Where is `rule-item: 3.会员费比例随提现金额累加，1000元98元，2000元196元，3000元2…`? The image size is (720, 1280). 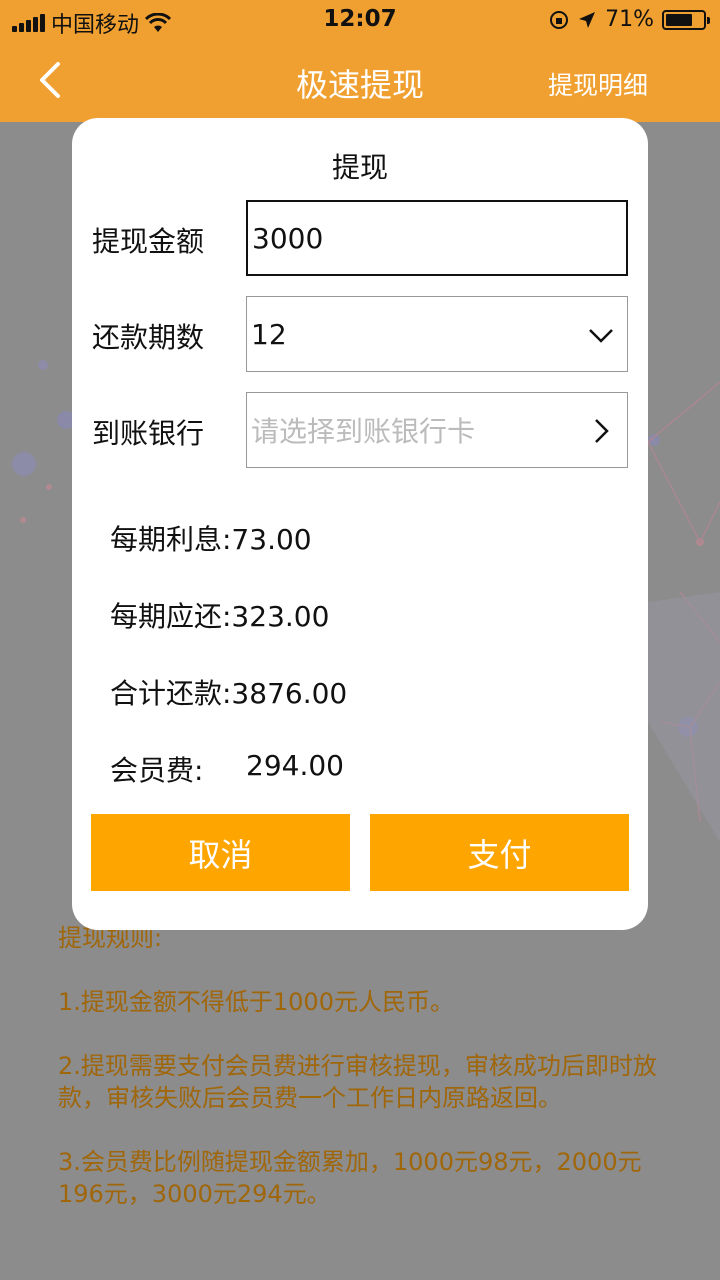
rule-item: 3.会员费比例随提现金额累加，1000元98元，2000元196元，3000元2… is located at coordinates (350, 1178).